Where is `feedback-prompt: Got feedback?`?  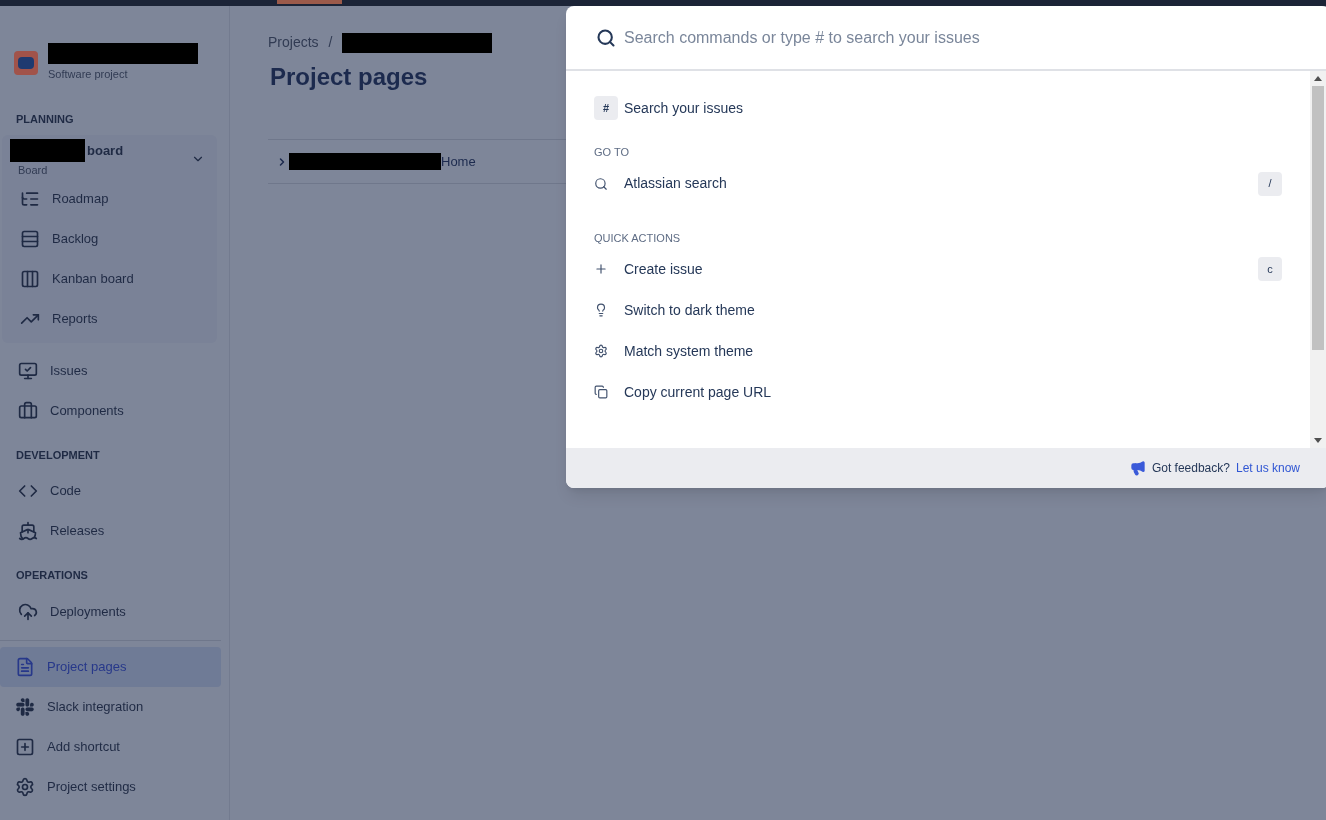
feedback-prompt: Got feedback? is located at coordinates (1190, 468).